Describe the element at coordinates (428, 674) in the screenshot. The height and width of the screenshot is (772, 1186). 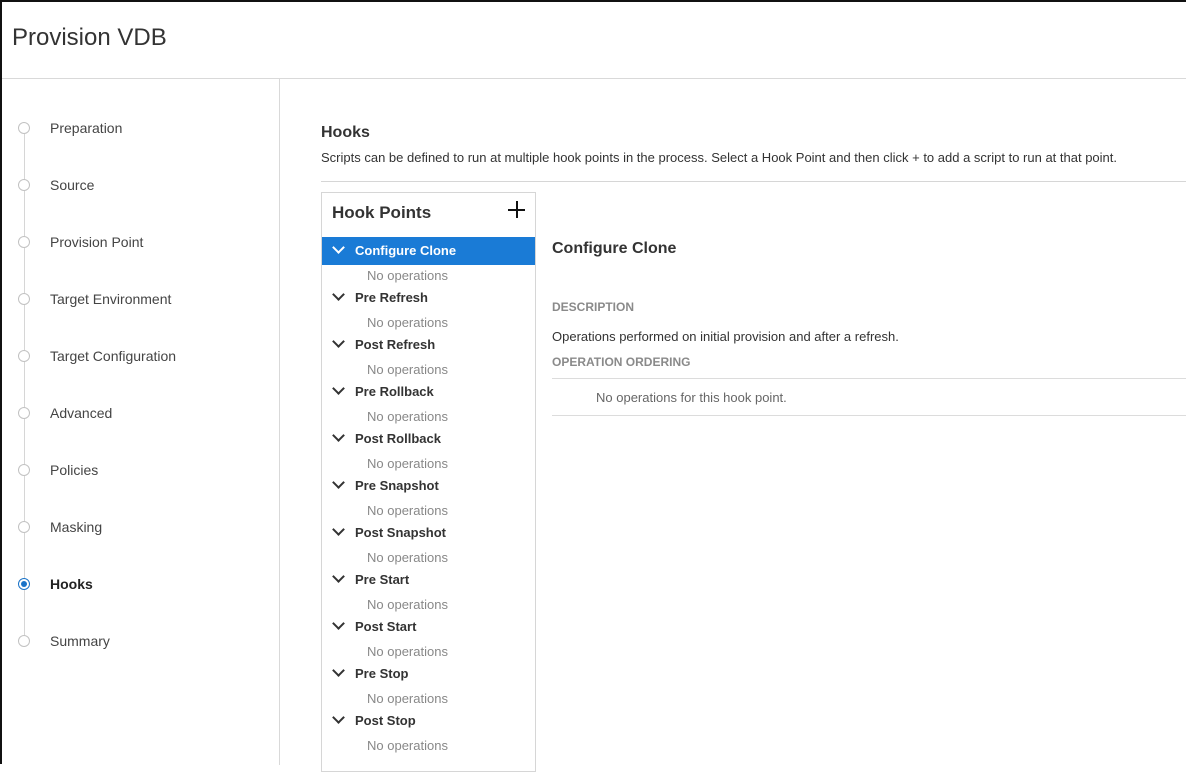
I see `hook-point-pre-stop: Pre Stop` at that location.